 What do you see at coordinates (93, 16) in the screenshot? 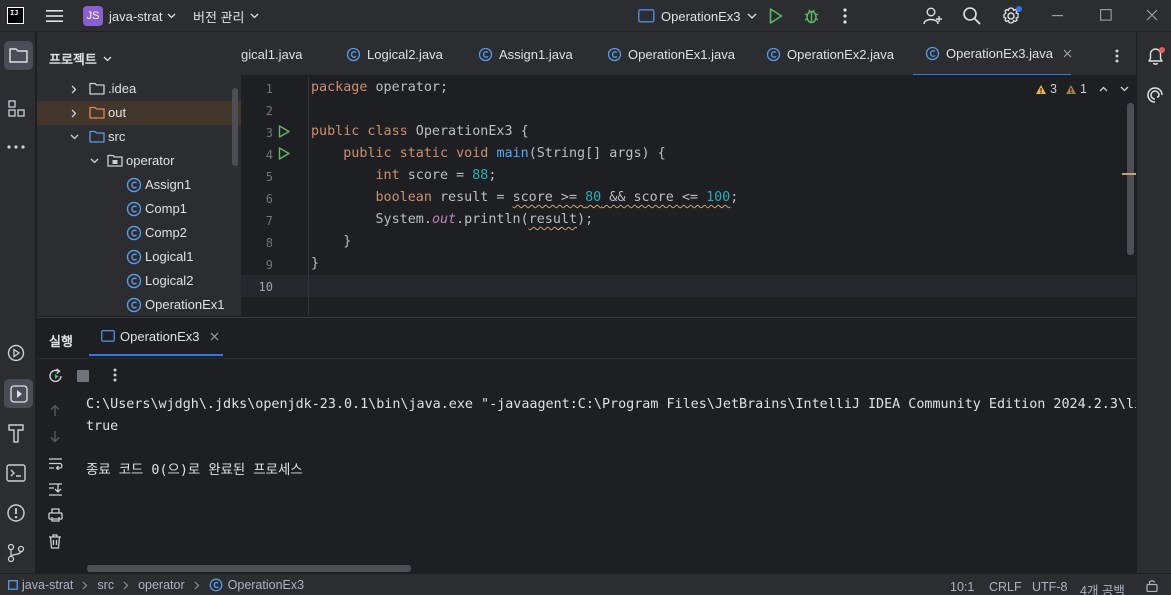
I see `project-badge: JS` at bounding box center [93, 16].